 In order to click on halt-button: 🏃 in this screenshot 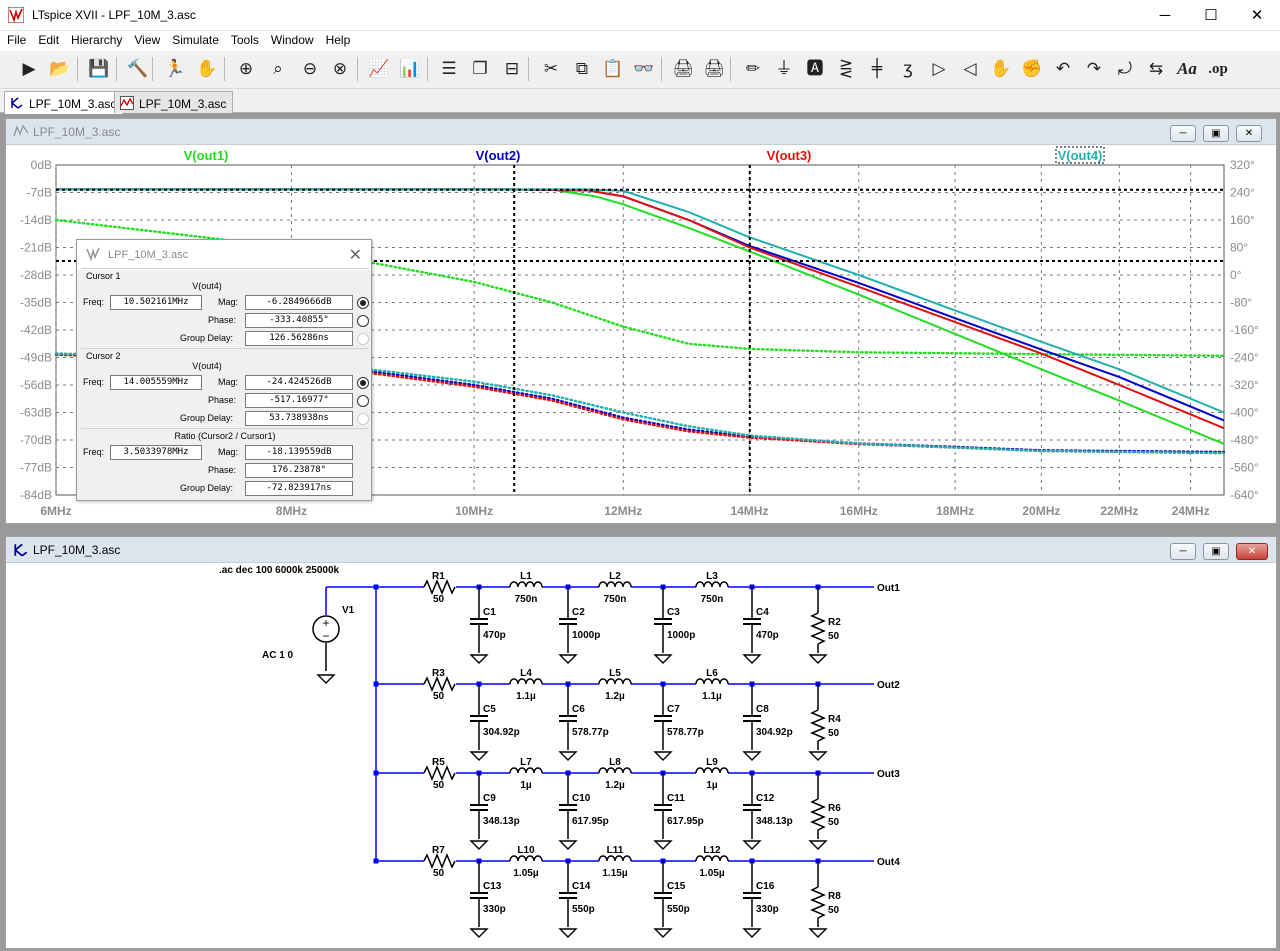, I will do `click(175, 69)`.